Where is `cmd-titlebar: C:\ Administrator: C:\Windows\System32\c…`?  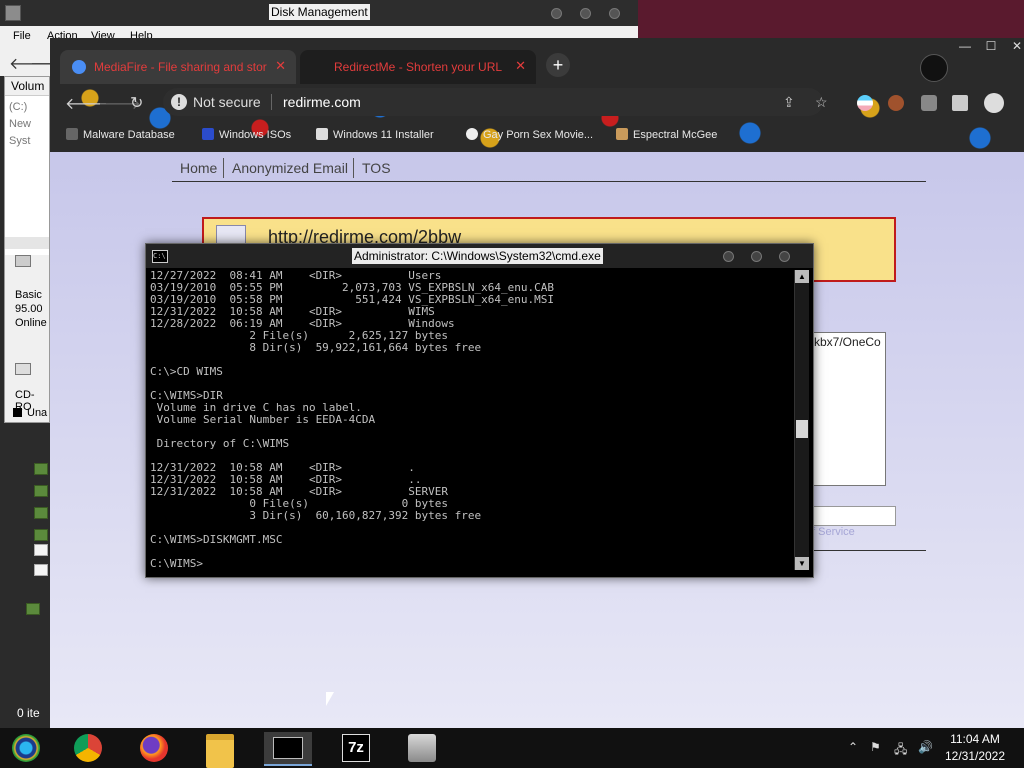 cmd-titlebar: C:\ Administrator: C:\Windows\System32\c… is located at coordinates (479, 256).